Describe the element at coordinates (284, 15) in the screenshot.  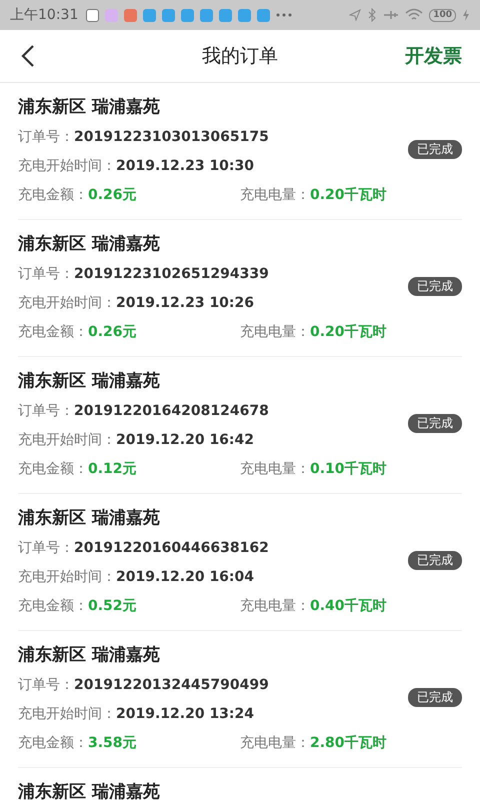
I see `more-icon` at that location.